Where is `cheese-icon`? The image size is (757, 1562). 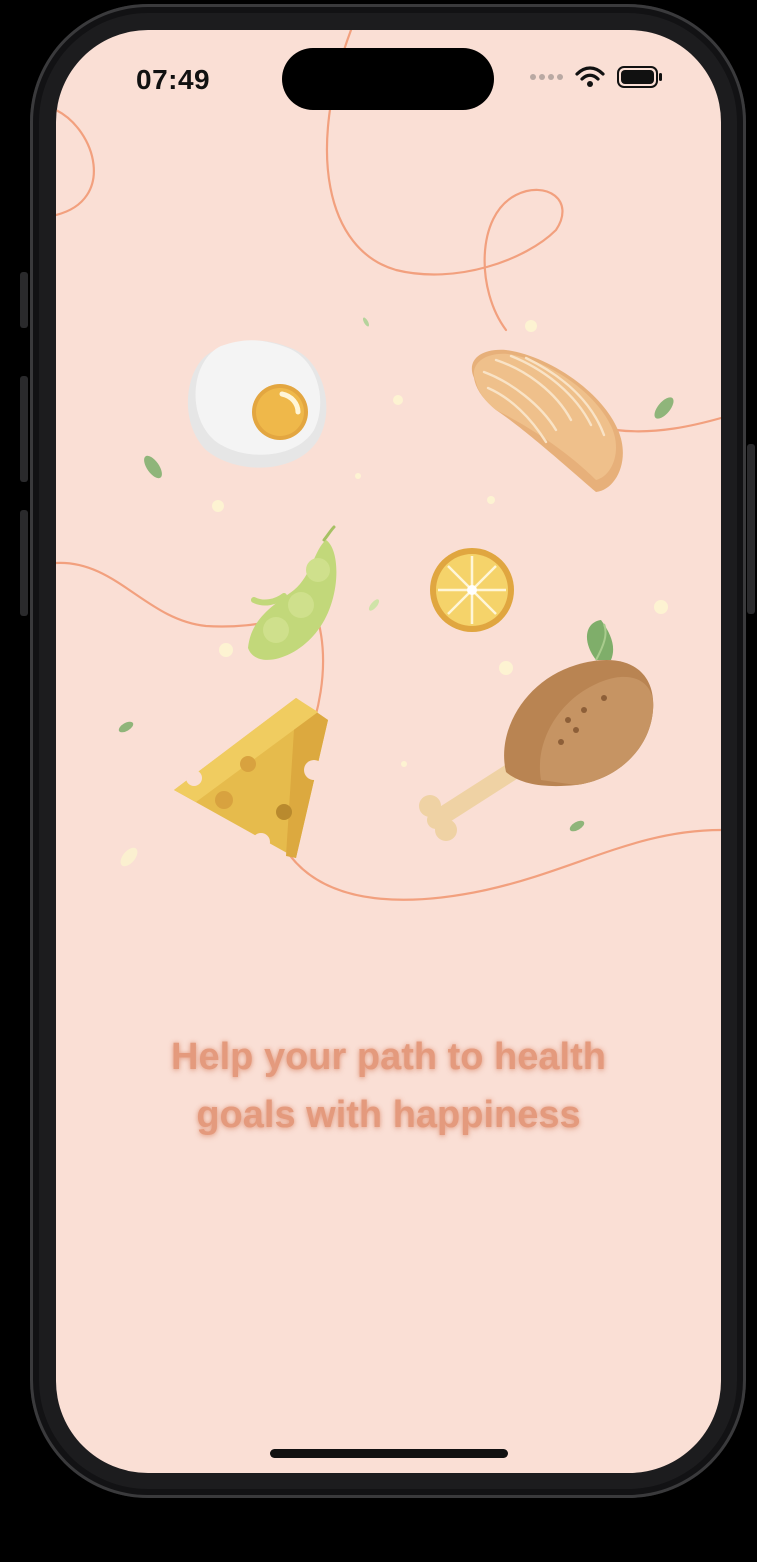 cheese-icon is located at coordinates (251, 778).